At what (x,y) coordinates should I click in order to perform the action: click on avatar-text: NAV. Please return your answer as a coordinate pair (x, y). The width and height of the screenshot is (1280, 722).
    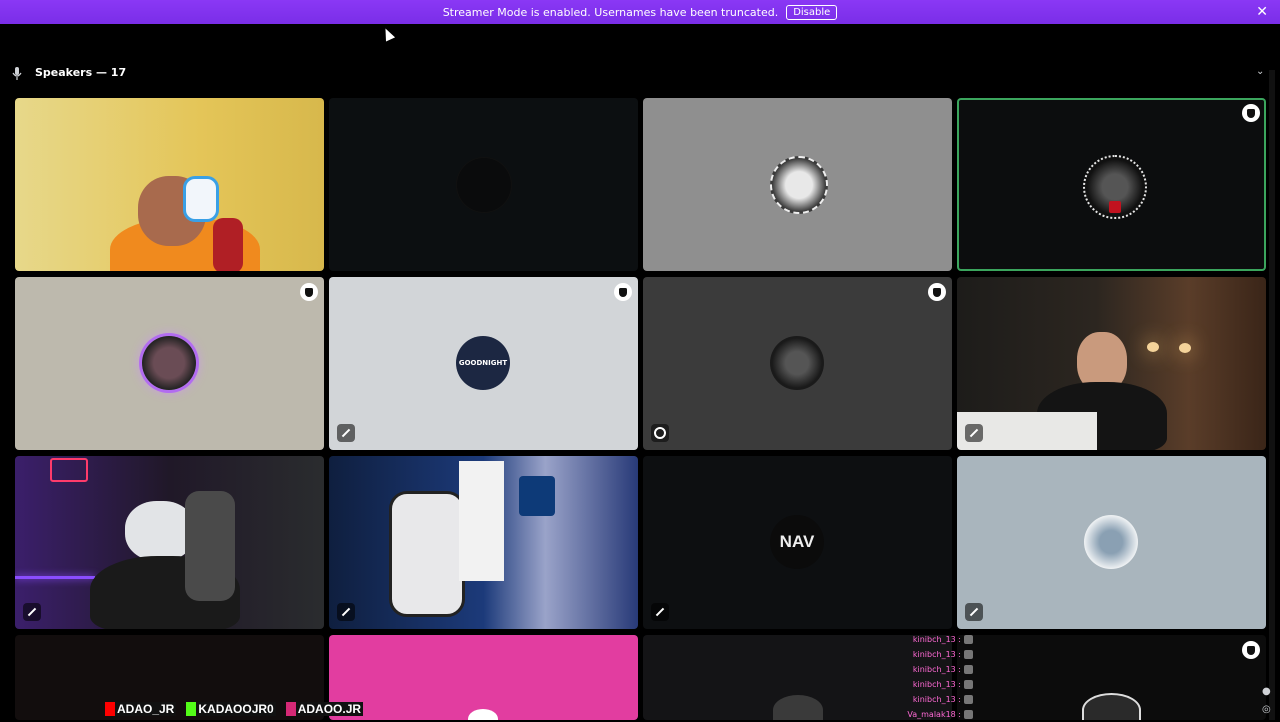
    Looking at the image, I should click on (797, 541).